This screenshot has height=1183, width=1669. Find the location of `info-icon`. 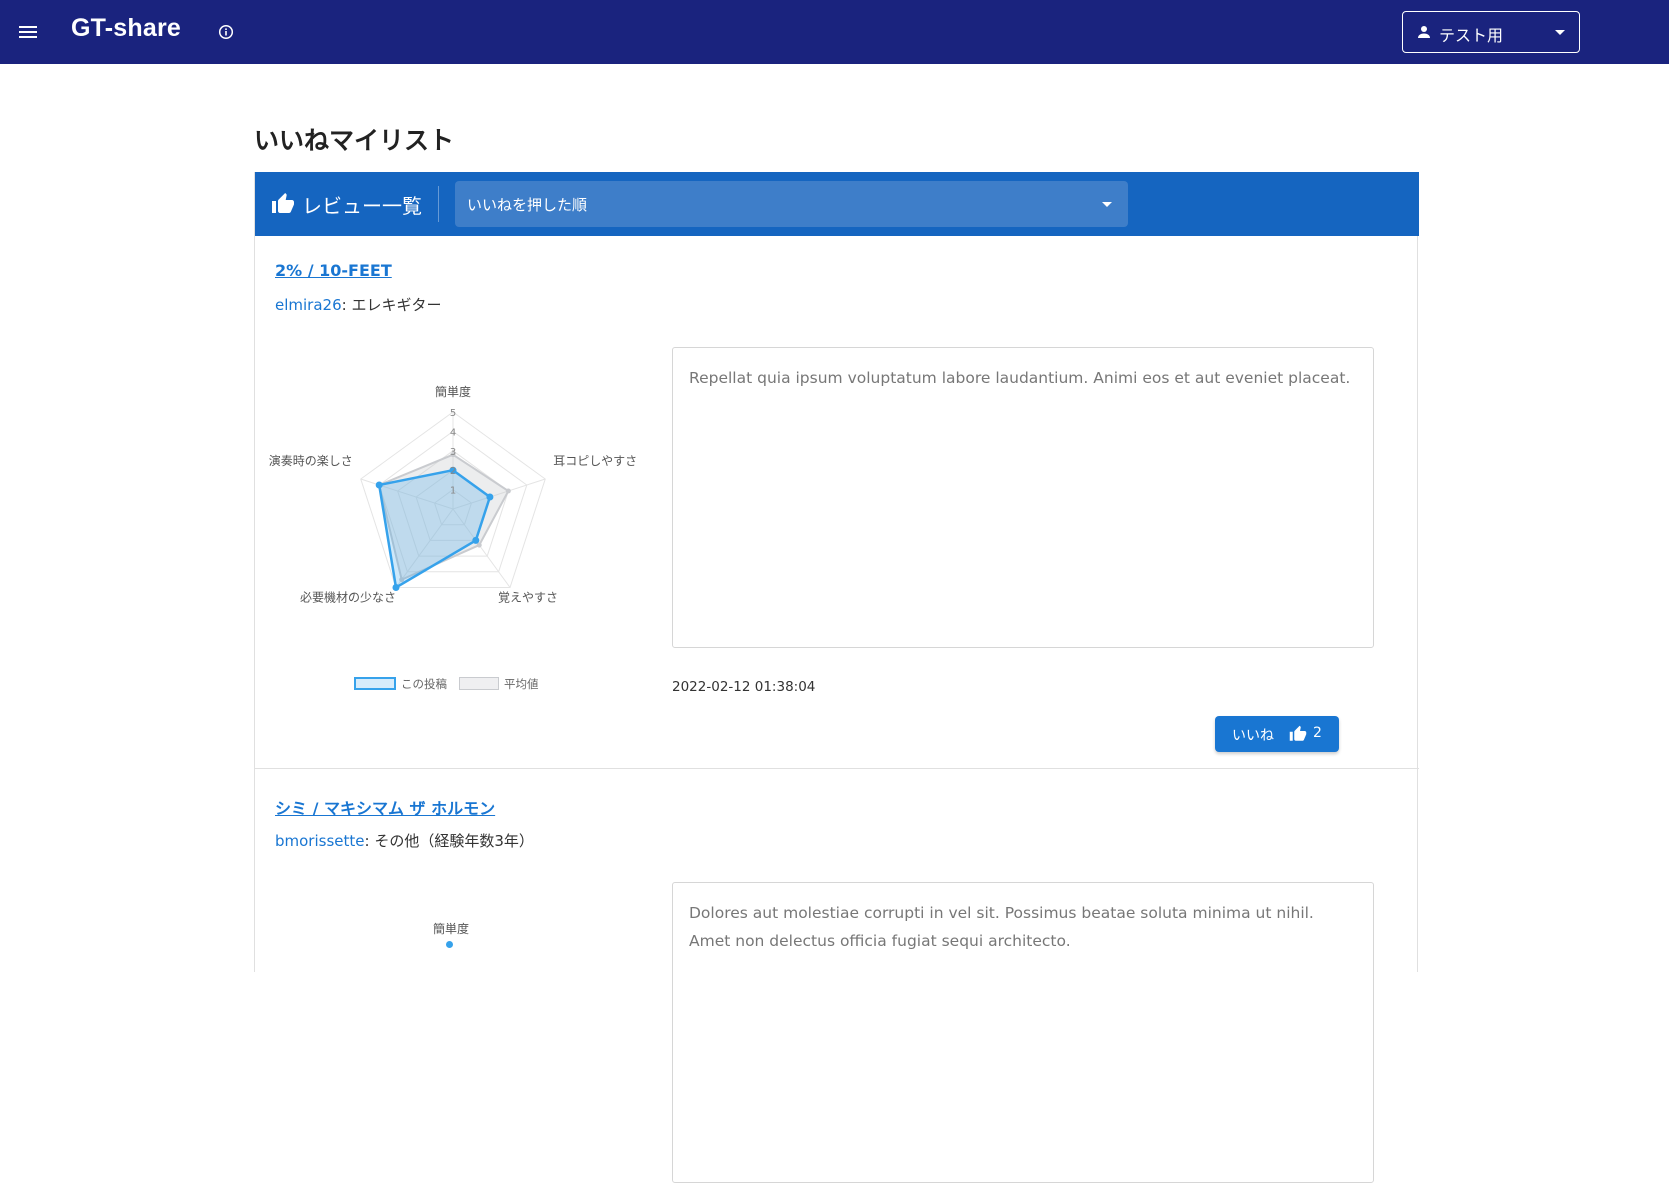

info-icon is located at coordinates (226, 32).